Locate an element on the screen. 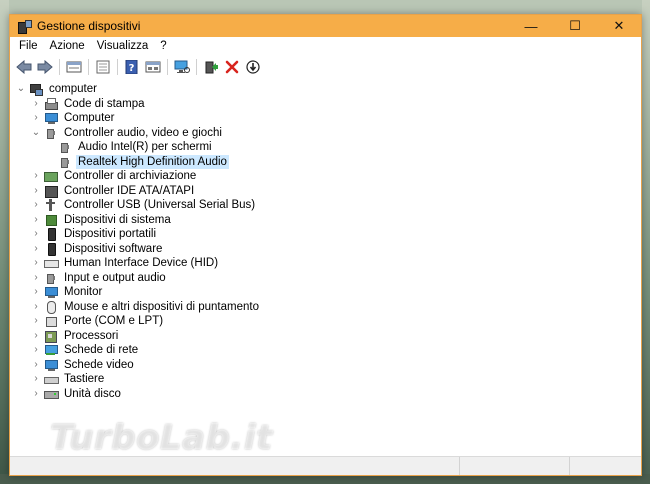 The width and height of the screenshot is (650, 484). update-driver-icon is located at coordinates (211, 67).